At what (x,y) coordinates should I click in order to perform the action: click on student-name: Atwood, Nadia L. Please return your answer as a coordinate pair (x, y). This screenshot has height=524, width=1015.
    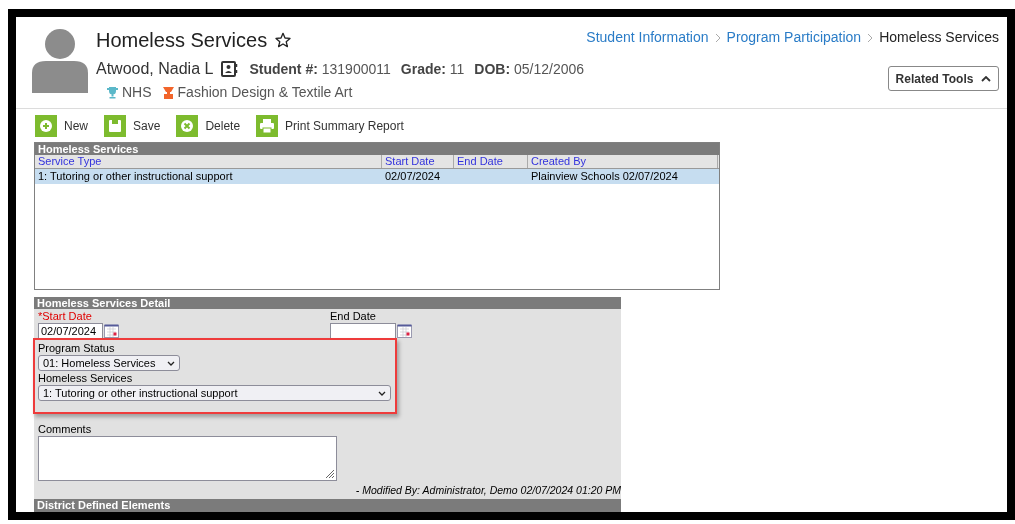
    Looking at the image, I should click on (155, 69).